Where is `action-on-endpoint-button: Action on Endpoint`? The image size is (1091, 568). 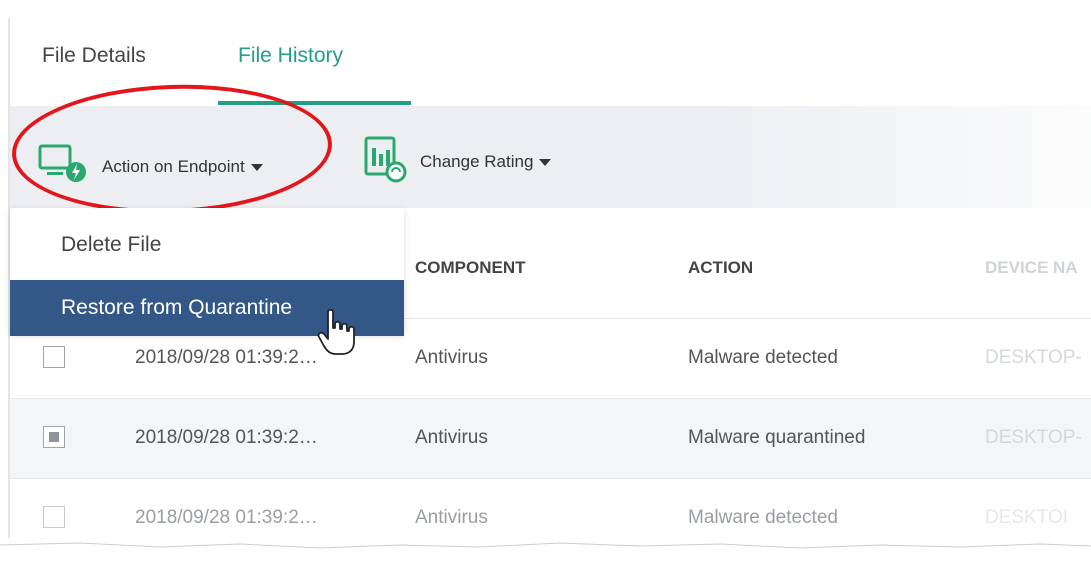
action-on-endpoint-button: Action on Endpoint is located at coordinates (150, 166).